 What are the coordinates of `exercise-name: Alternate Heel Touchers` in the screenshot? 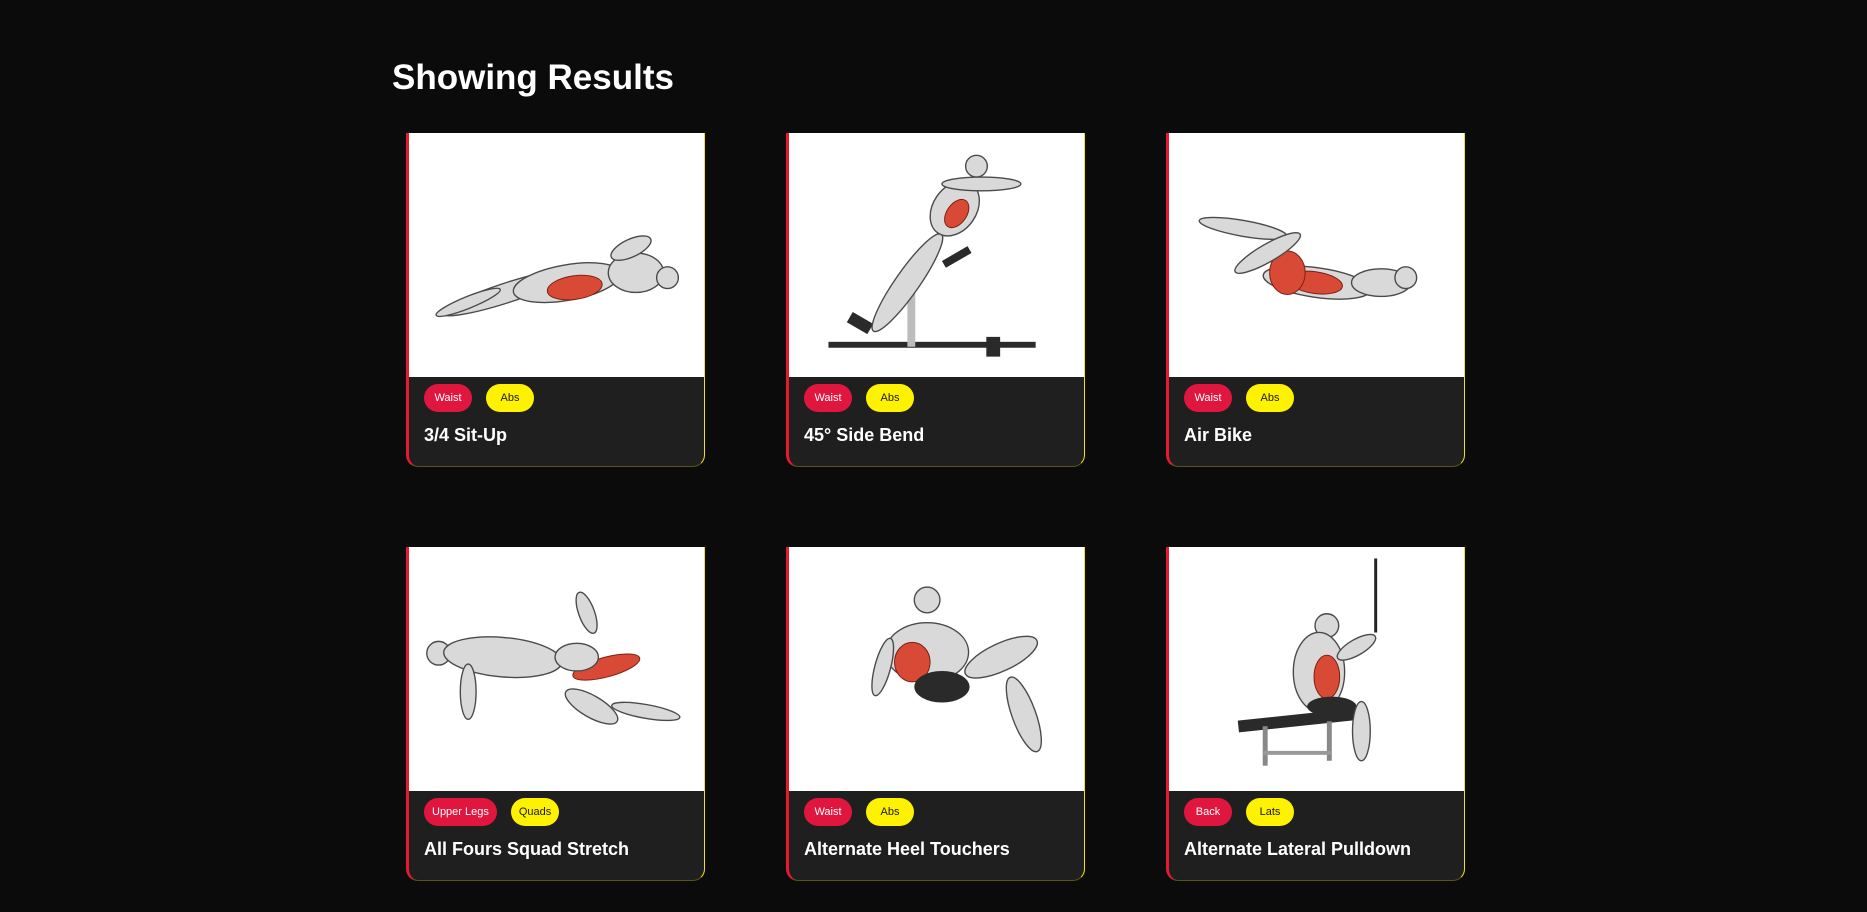 It's located at (907, 849).